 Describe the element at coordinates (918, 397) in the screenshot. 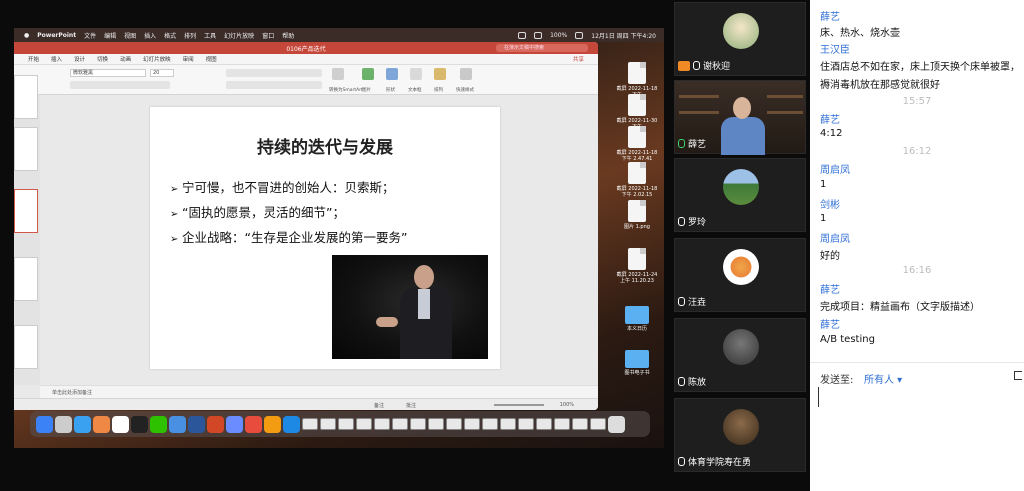

I see `chat-input` at that location.